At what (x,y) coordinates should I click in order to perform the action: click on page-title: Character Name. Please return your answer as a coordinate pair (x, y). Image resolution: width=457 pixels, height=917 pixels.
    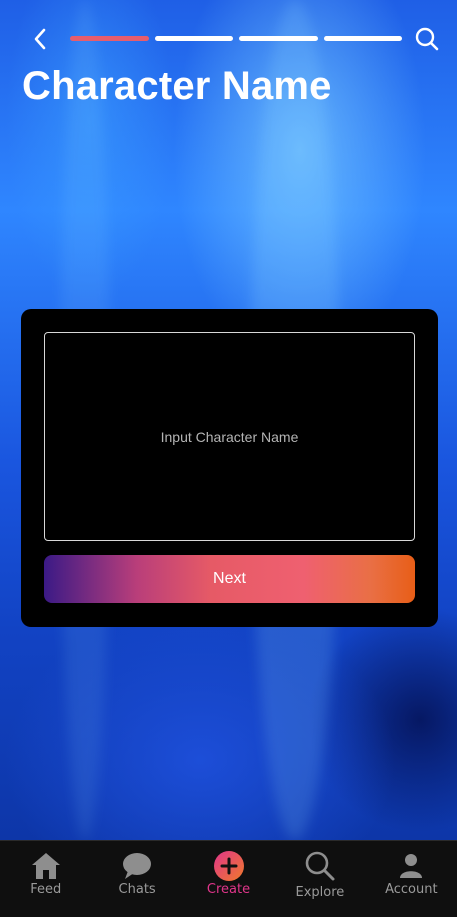
    Looking at the image, I should click on (177, 86).